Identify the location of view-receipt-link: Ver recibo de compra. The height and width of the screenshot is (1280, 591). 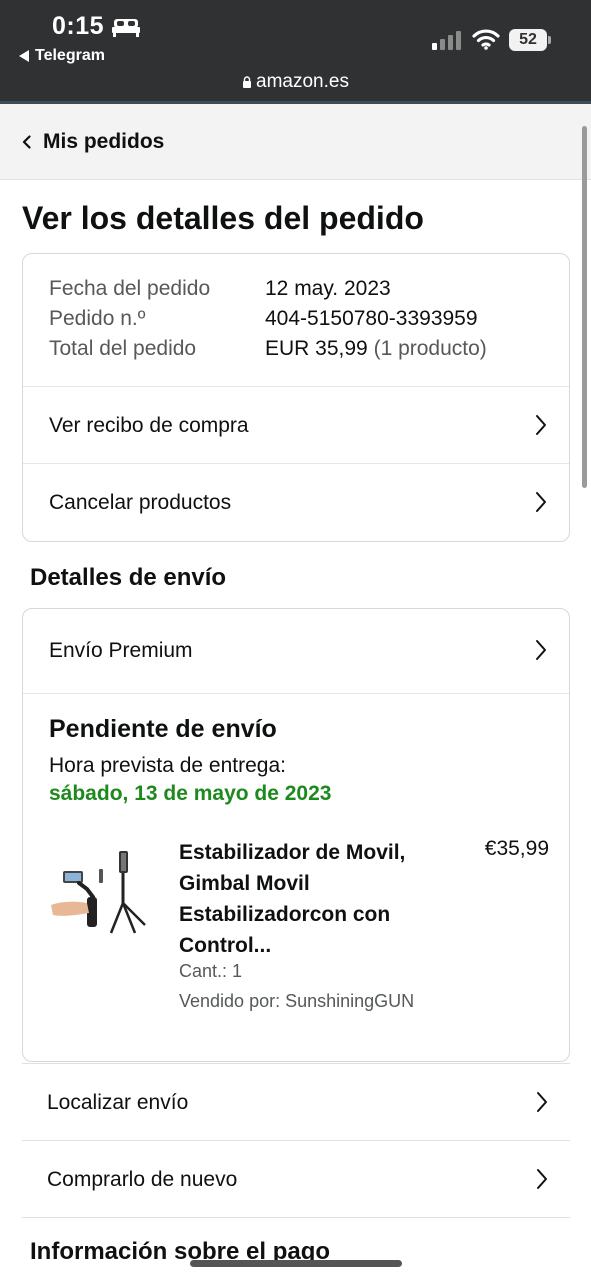
(296, 425).